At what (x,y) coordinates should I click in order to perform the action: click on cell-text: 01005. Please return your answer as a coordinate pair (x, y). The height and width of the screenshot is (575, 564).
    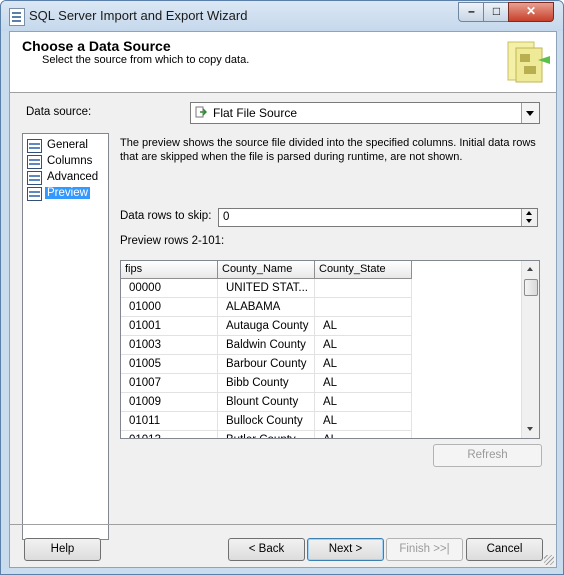
    Looking at the image, I should click on (145, 364).